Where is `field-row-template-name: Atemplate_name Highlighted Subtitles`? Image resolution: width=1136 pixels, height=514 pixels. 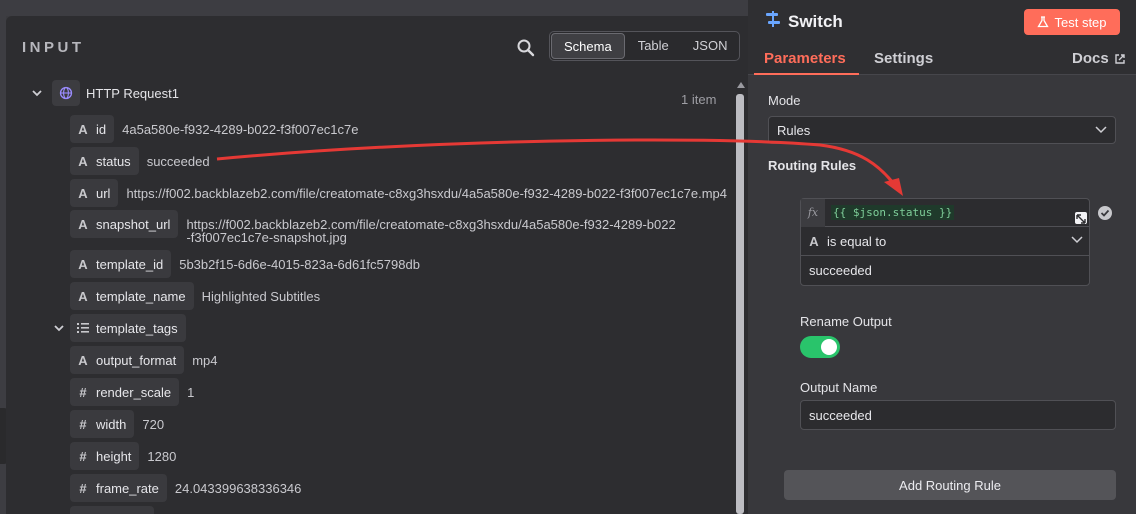 field-row-template-name: Atemplate_name Highlighted Subtitles is located at coordinates (195, 296).